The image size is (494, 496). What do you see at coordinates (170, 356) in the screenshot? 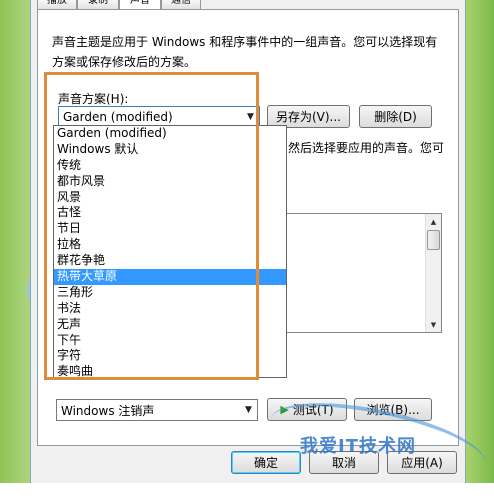
I see `scheme-option: 字符` at bounding box center [170, 356].